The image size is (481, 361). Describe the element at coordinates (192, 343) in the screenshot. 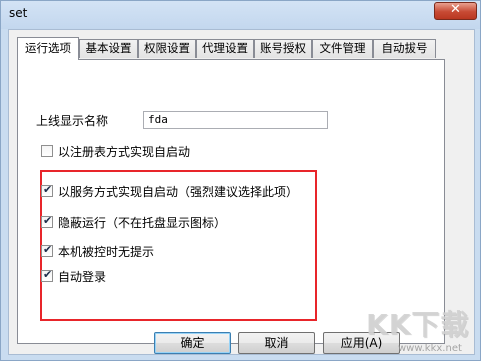

I see `ok-button: 确定` at that location.